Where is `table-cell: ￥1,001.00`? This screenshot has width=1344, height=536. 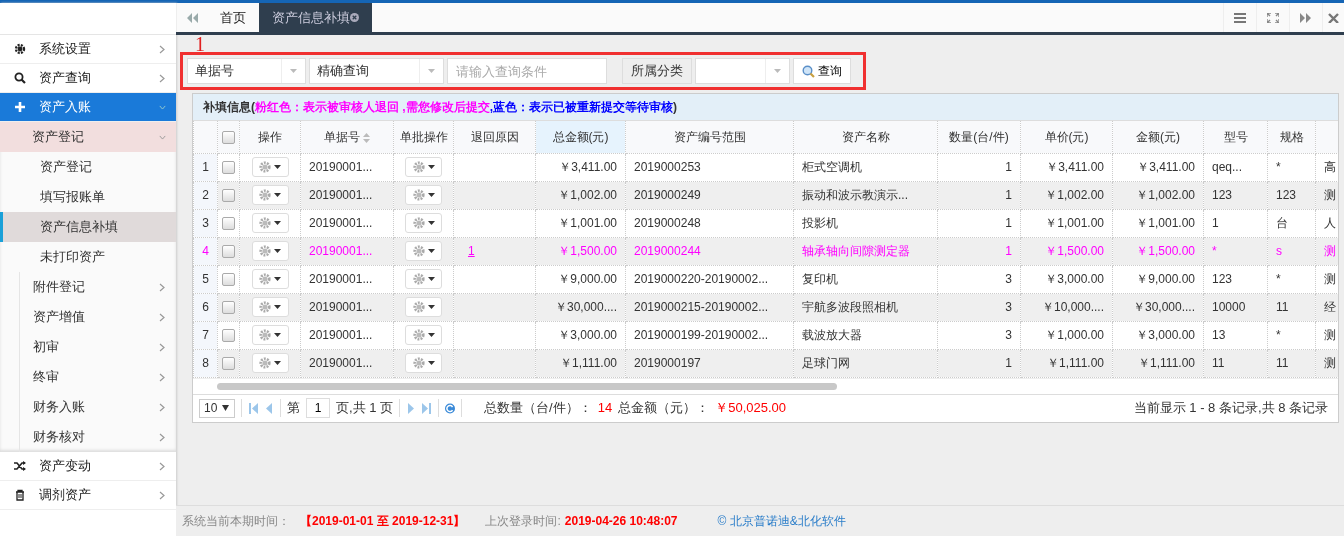
table-cell: ￥1,001.00 is located at coordinates (1066, 223).